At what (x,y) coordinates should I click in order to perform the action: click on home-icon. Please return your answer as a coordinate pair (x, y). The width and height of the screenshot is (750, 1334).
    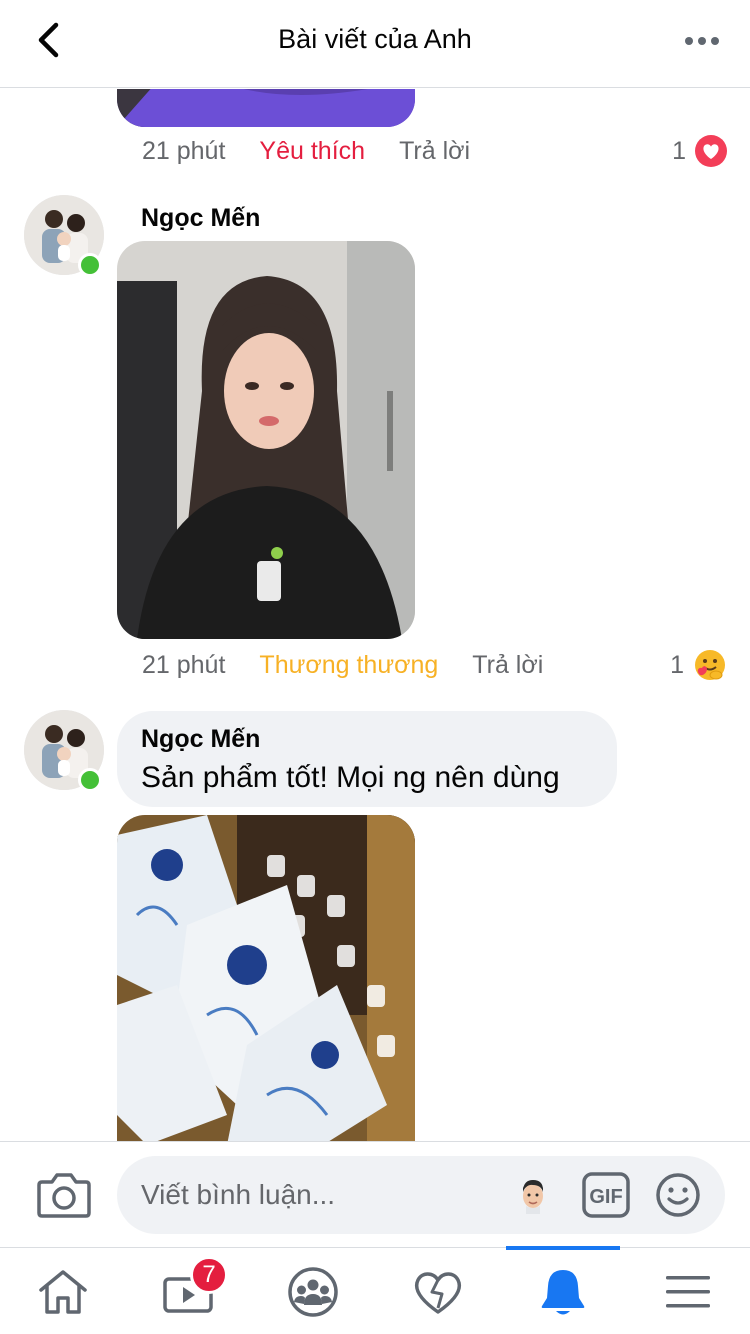
    Looking at the image, I should click on (62, 1291).